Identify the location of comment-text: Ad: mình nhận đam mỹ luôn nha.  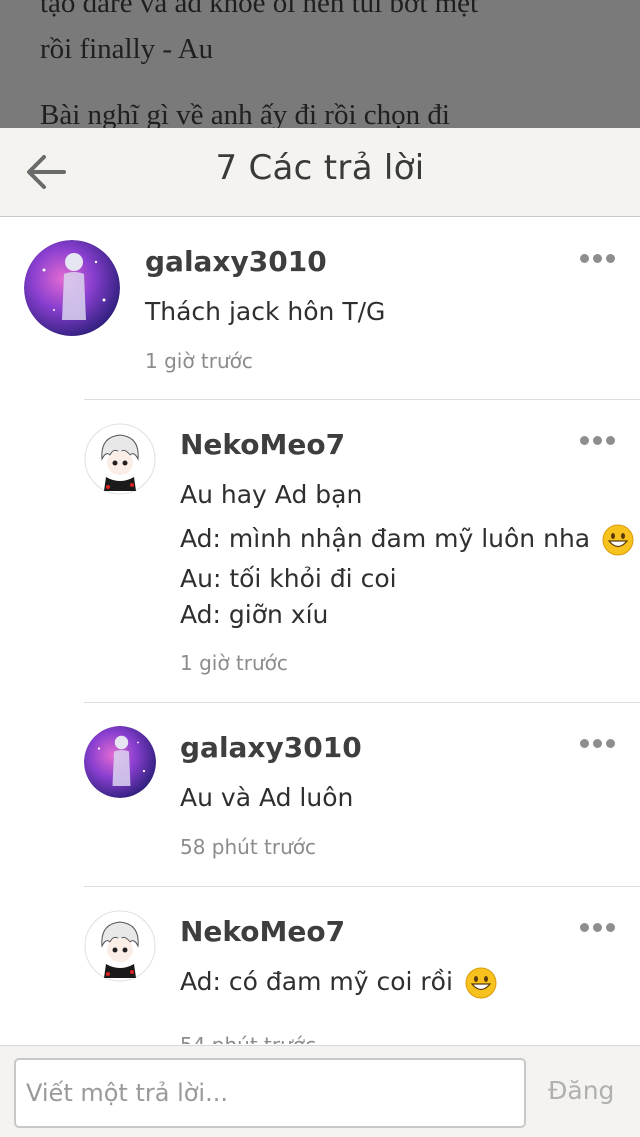
(407, 540).